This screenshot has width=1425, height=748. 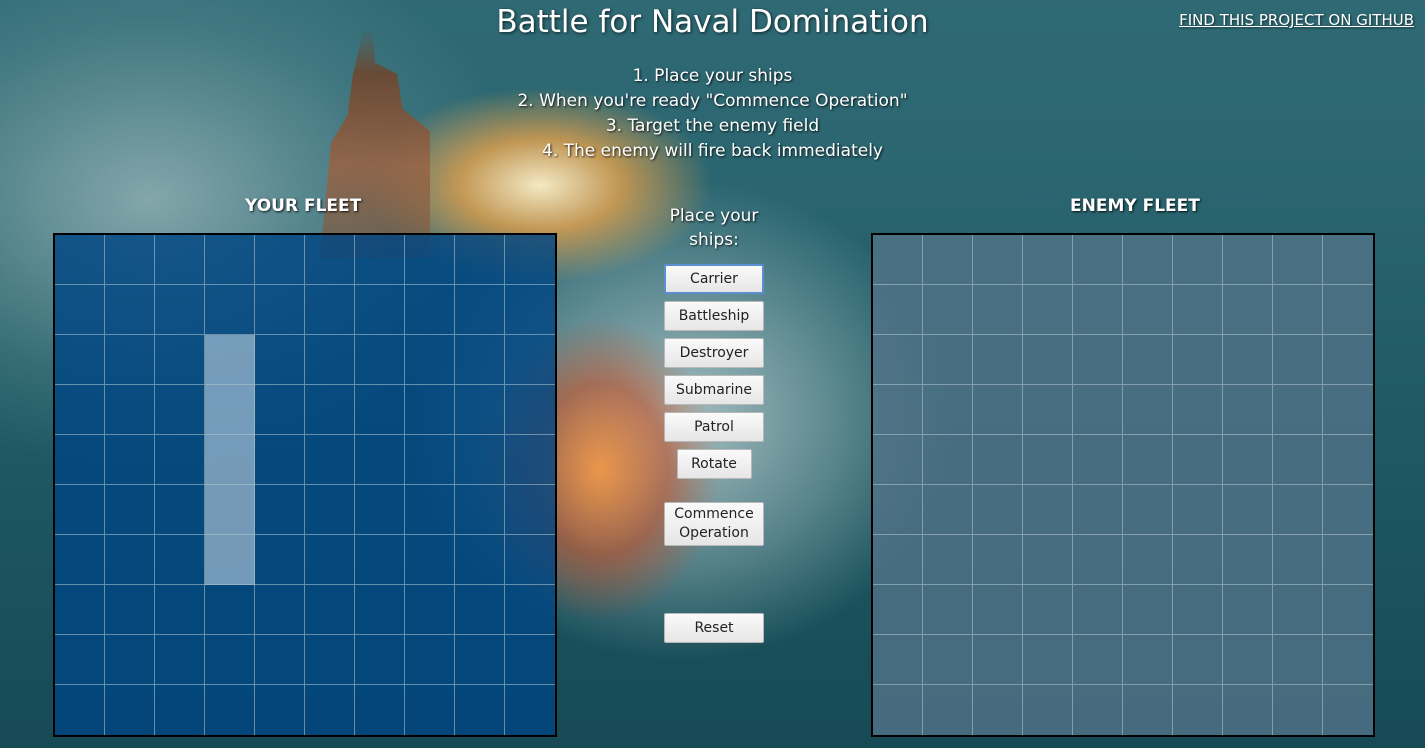 What do you see at coordinates (714, 628) in the screenshot?
I see `reset-button: Reset` at bounding box center [714, 628].